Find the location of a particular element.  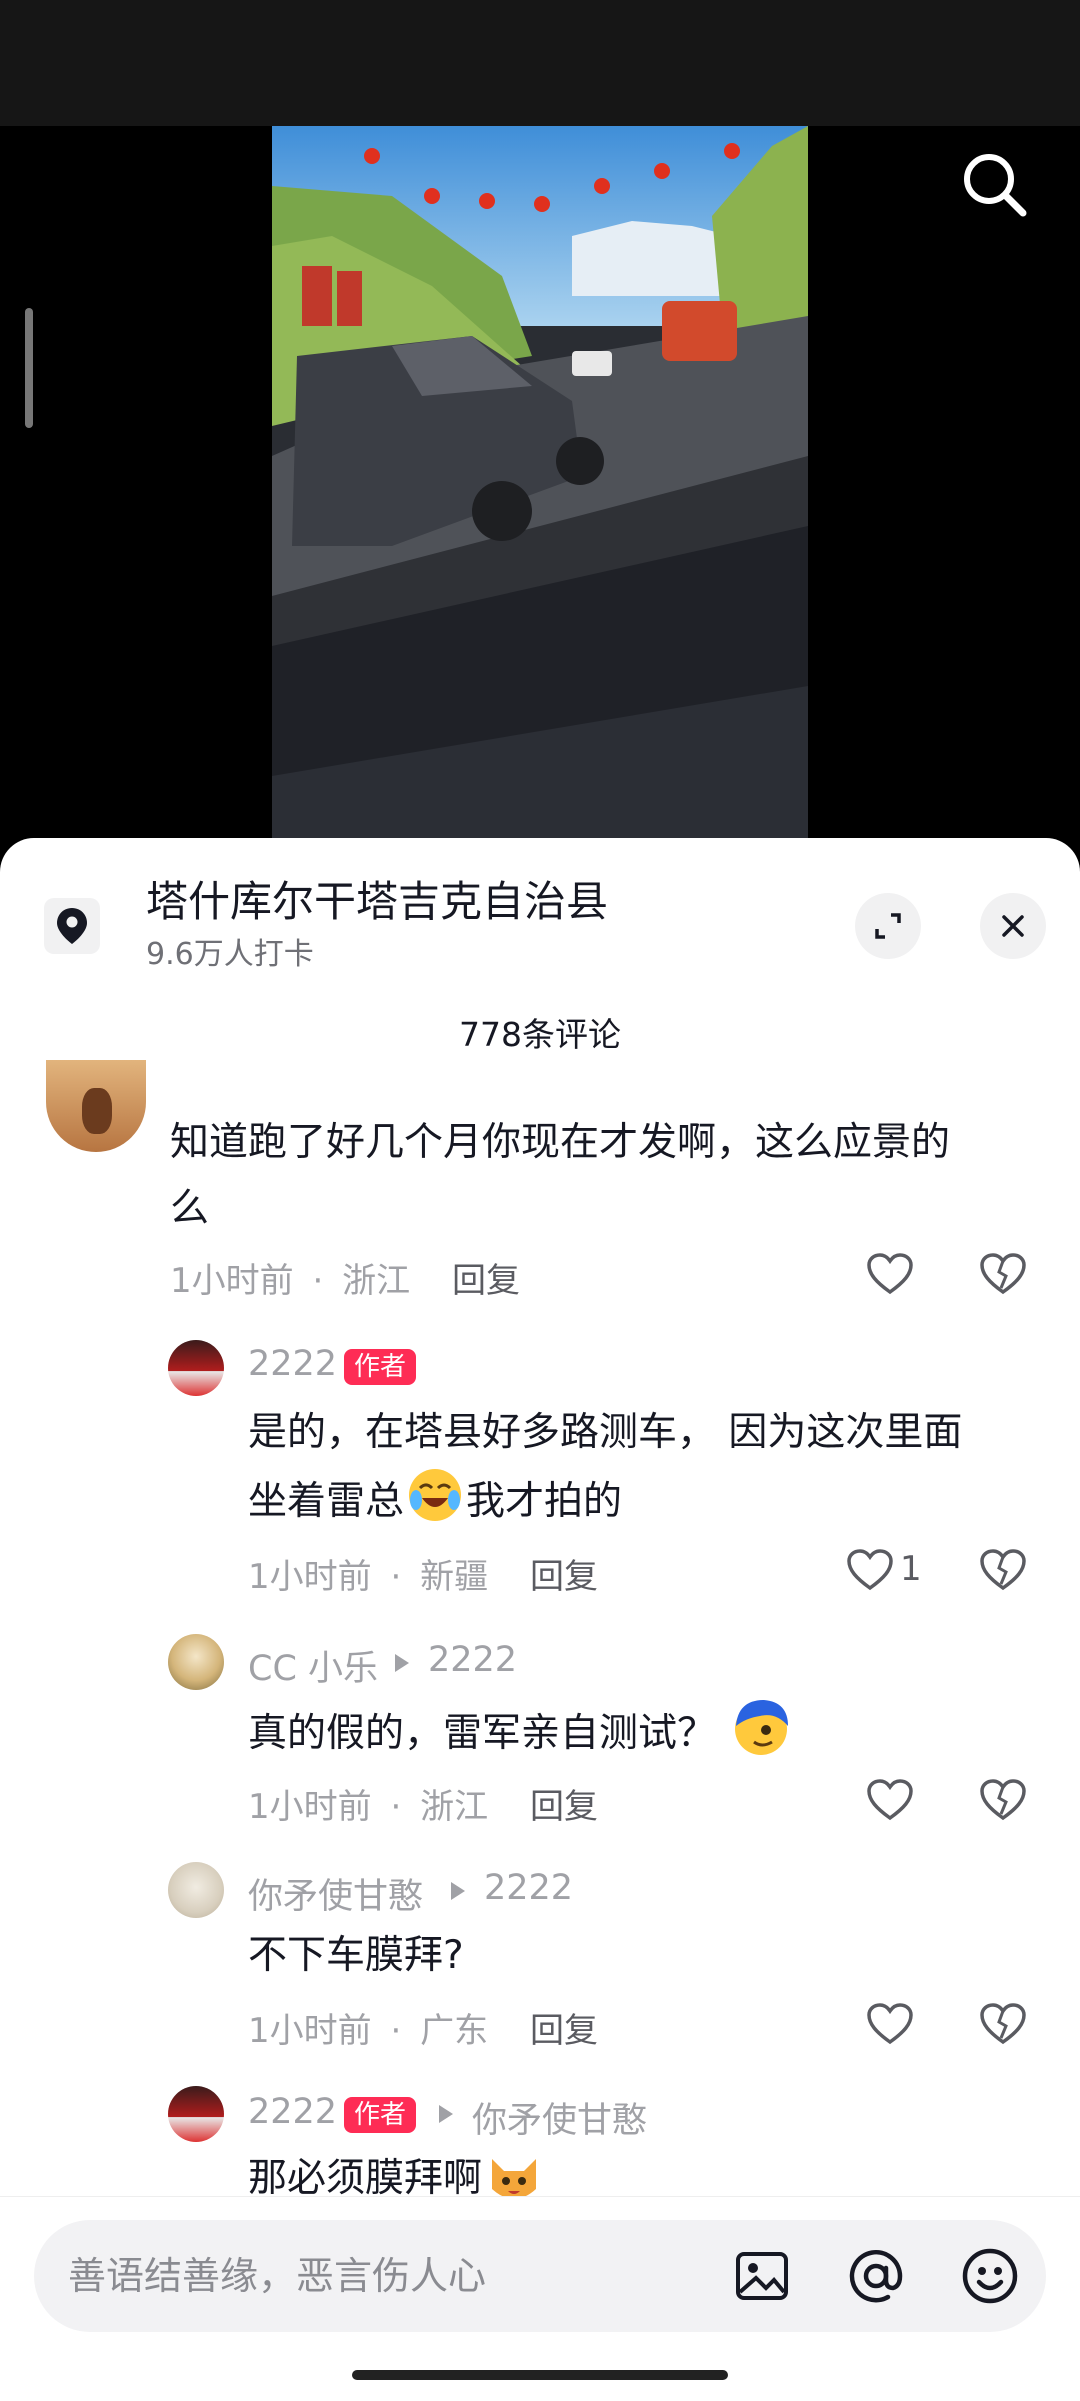

close-button is located at coordinates (1013, 926).